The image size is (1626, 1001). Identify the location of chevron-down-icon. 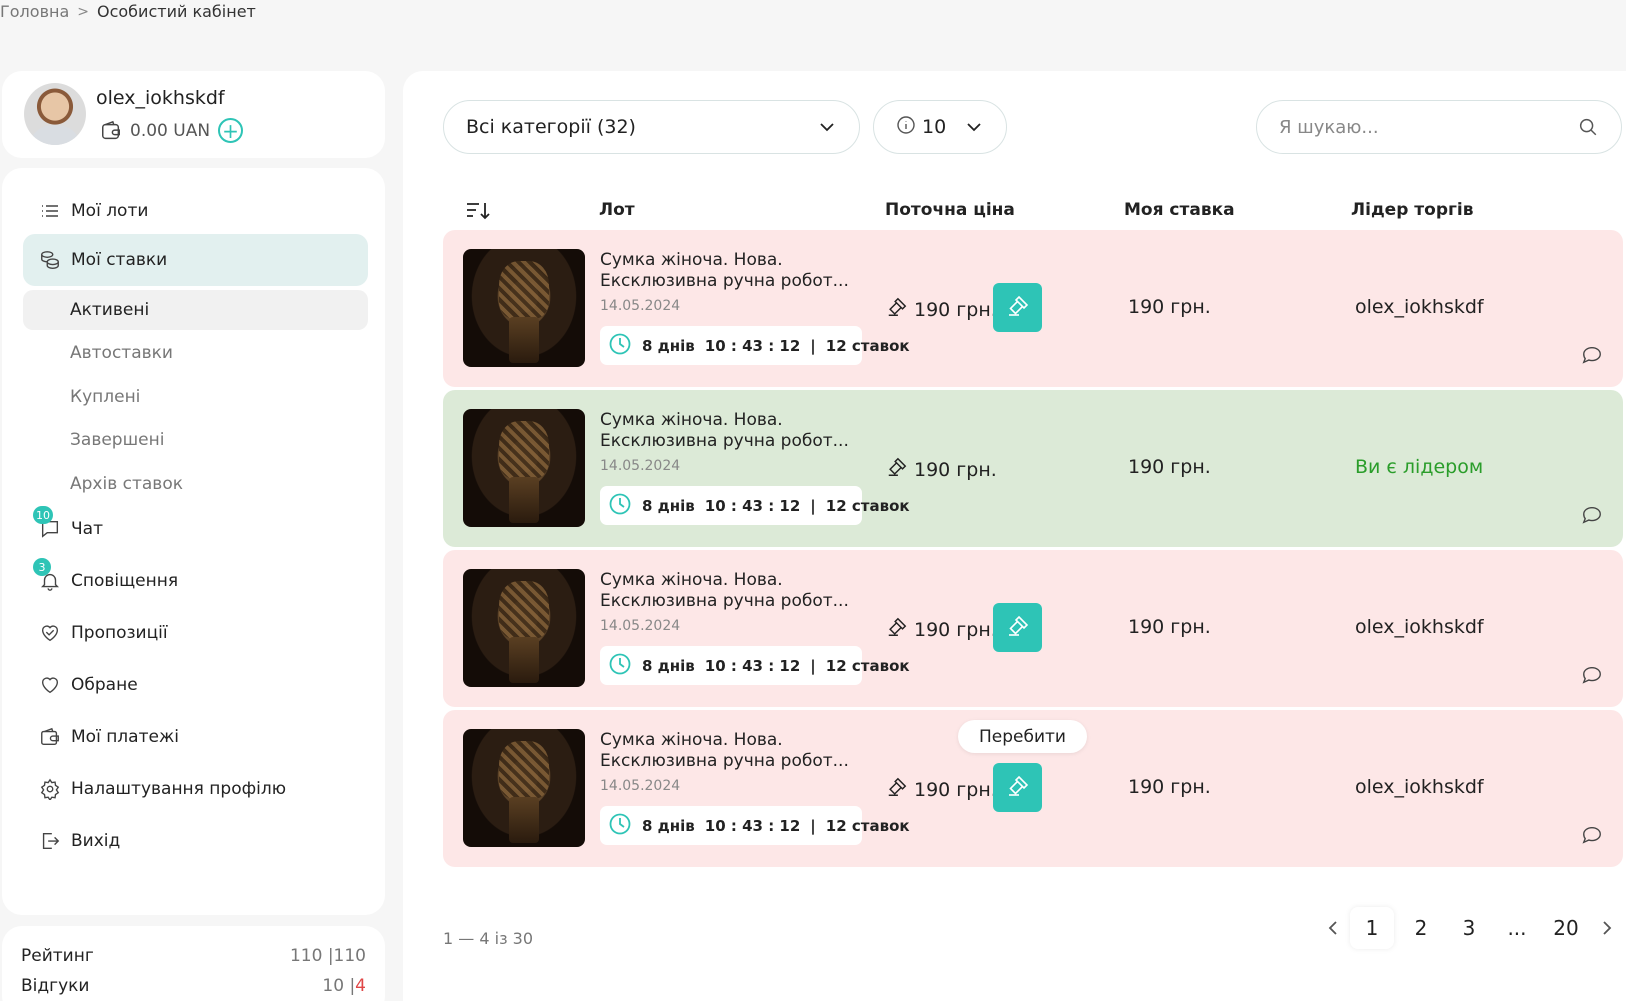
(974, 129).